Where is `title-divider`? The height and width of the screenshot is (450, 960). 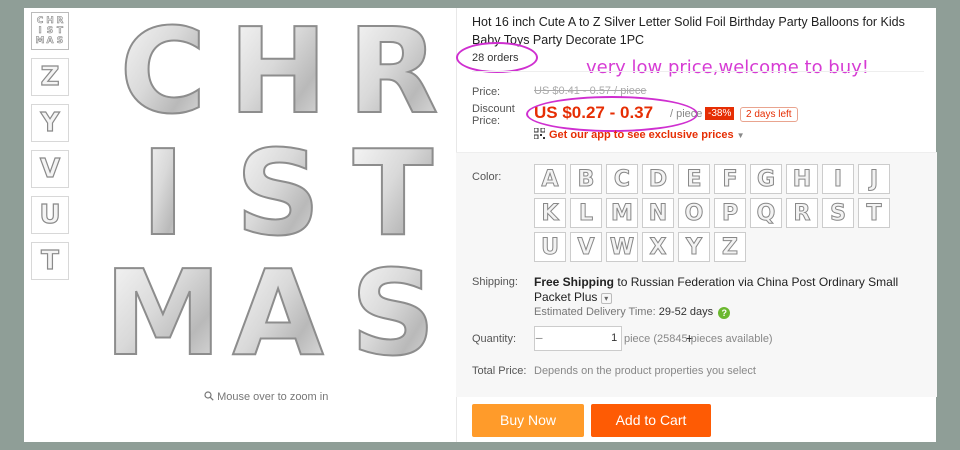
title-divider is located at coordinates (698, 71).